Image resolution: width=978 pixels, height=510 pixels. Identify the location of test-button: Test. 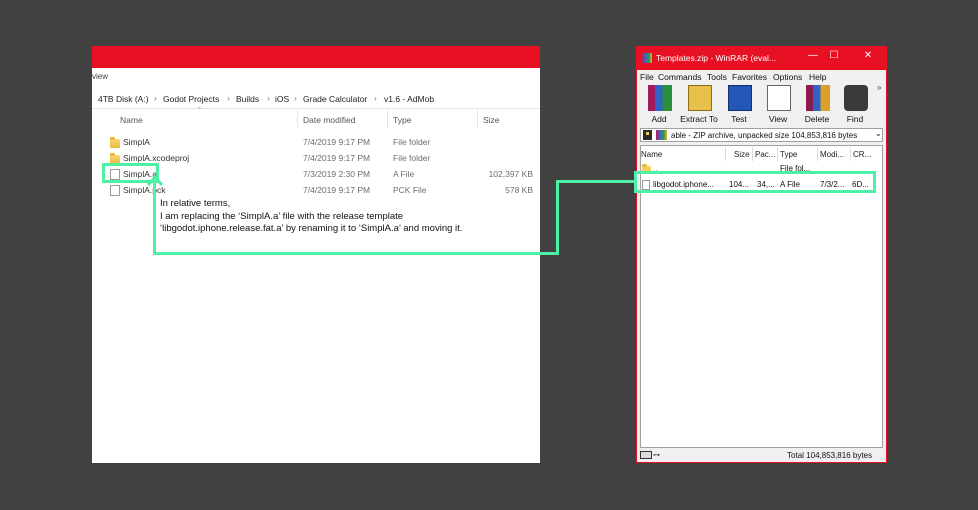
(739, 105).